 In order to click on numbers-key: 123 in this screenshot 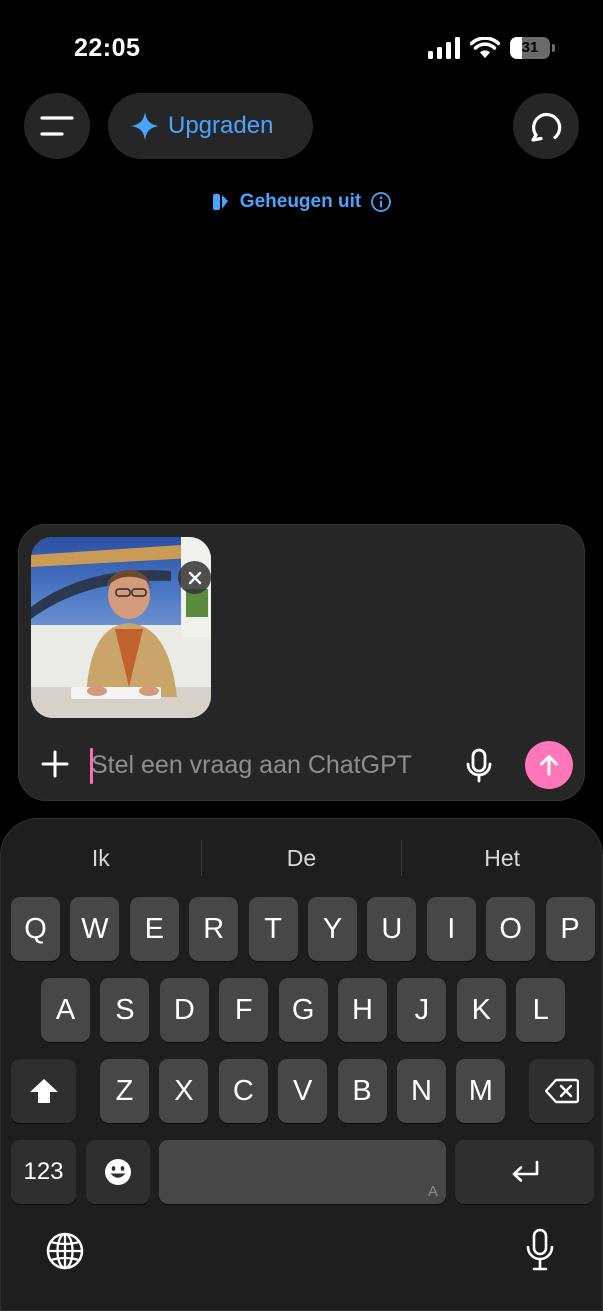, I will do `click(43, 1172)`.